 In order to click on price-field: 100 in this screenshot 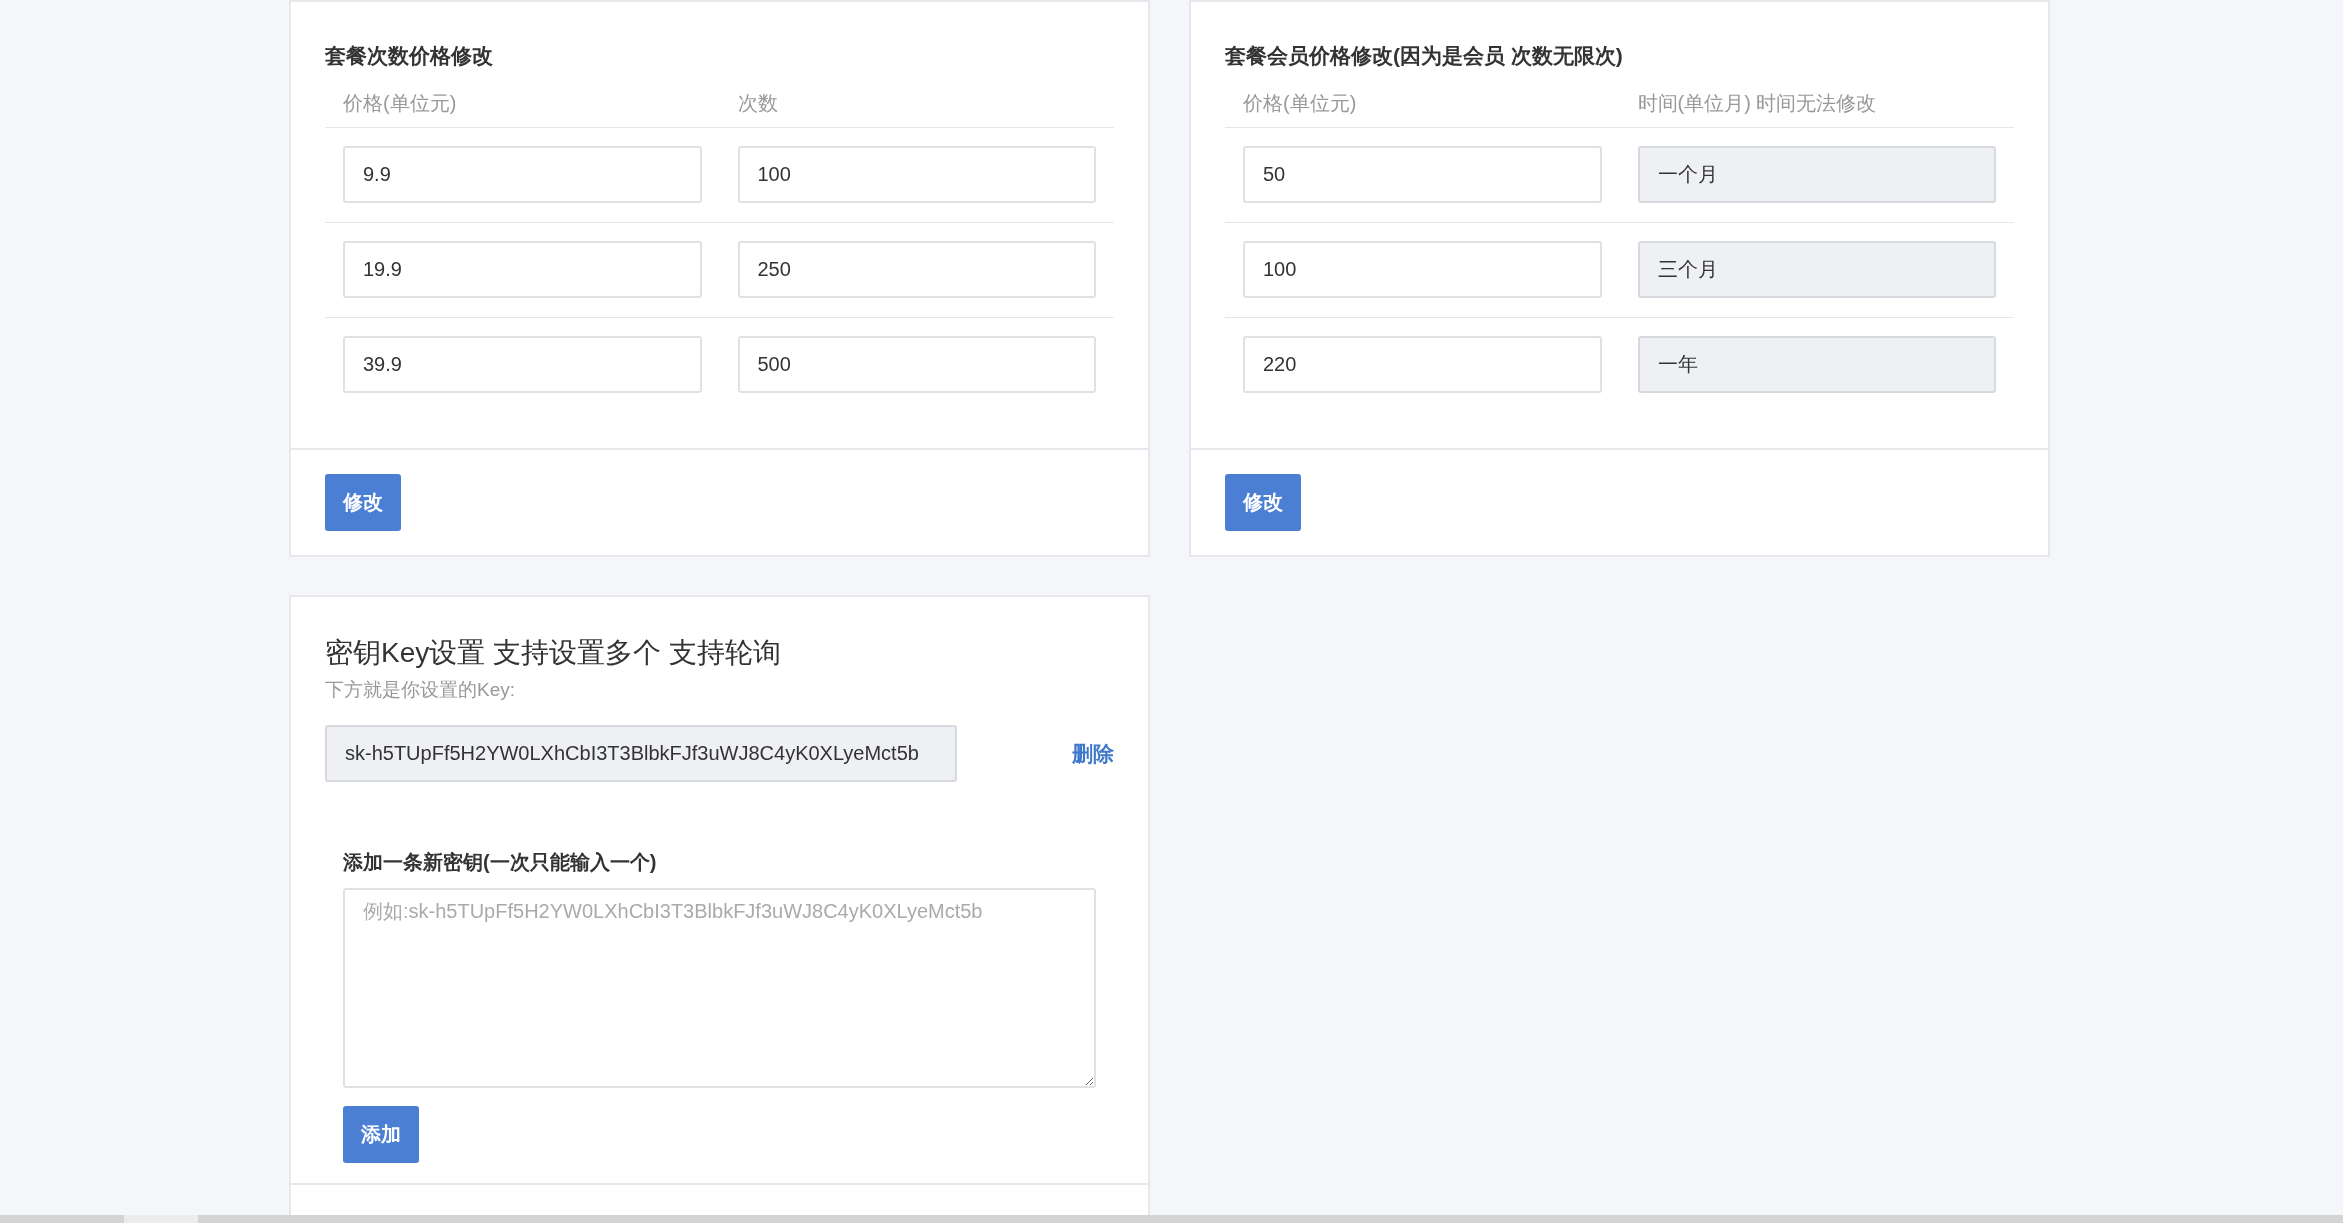, I will do `click(1422, 269)`.